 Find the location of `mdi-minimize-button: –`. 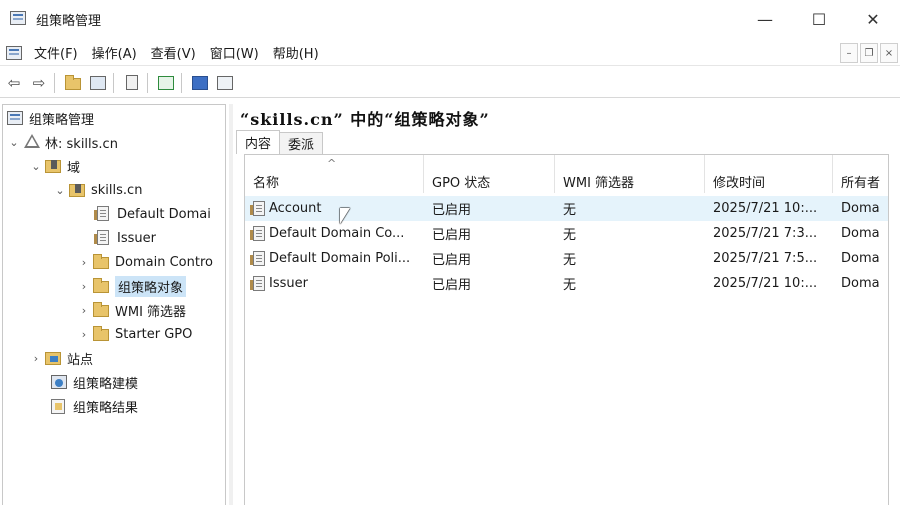

mdi-minimize-button: – is located at coordinates (849, 53).